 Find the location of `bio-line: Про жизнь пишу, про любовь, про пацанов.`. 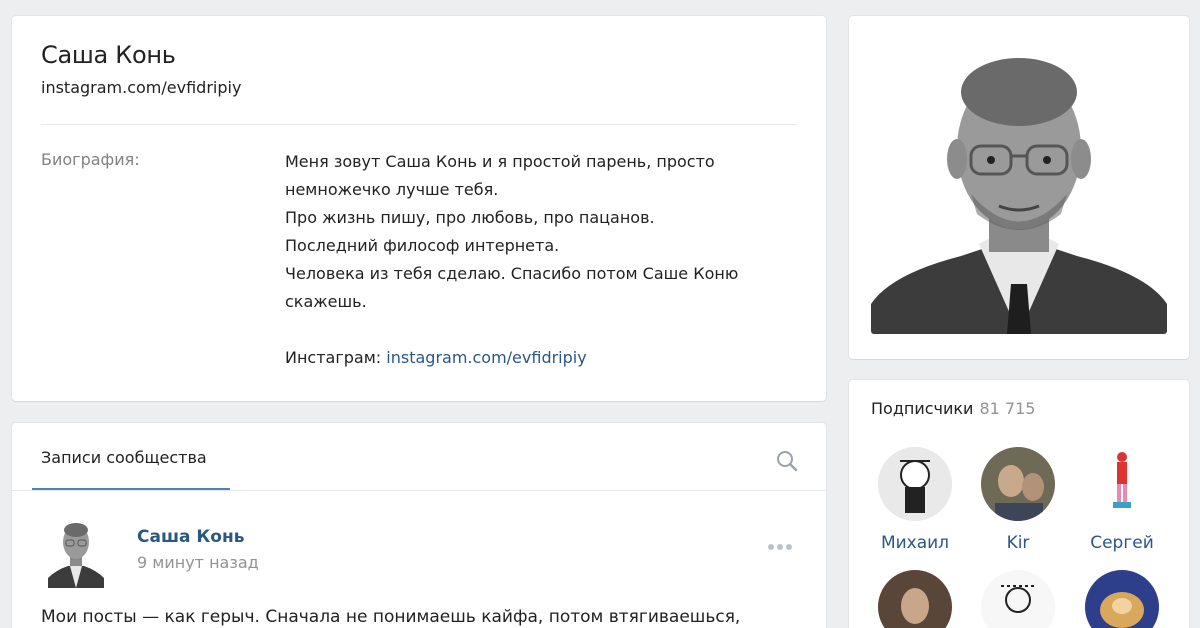

bio-line: Про жизнь пишу, про любовь, про пацанов. is located at coordinates (470, 217).